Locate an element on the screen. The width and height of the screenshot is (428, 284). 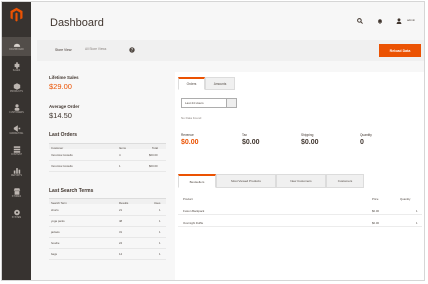
dashboard-icon is located at coordinates (16, 45).